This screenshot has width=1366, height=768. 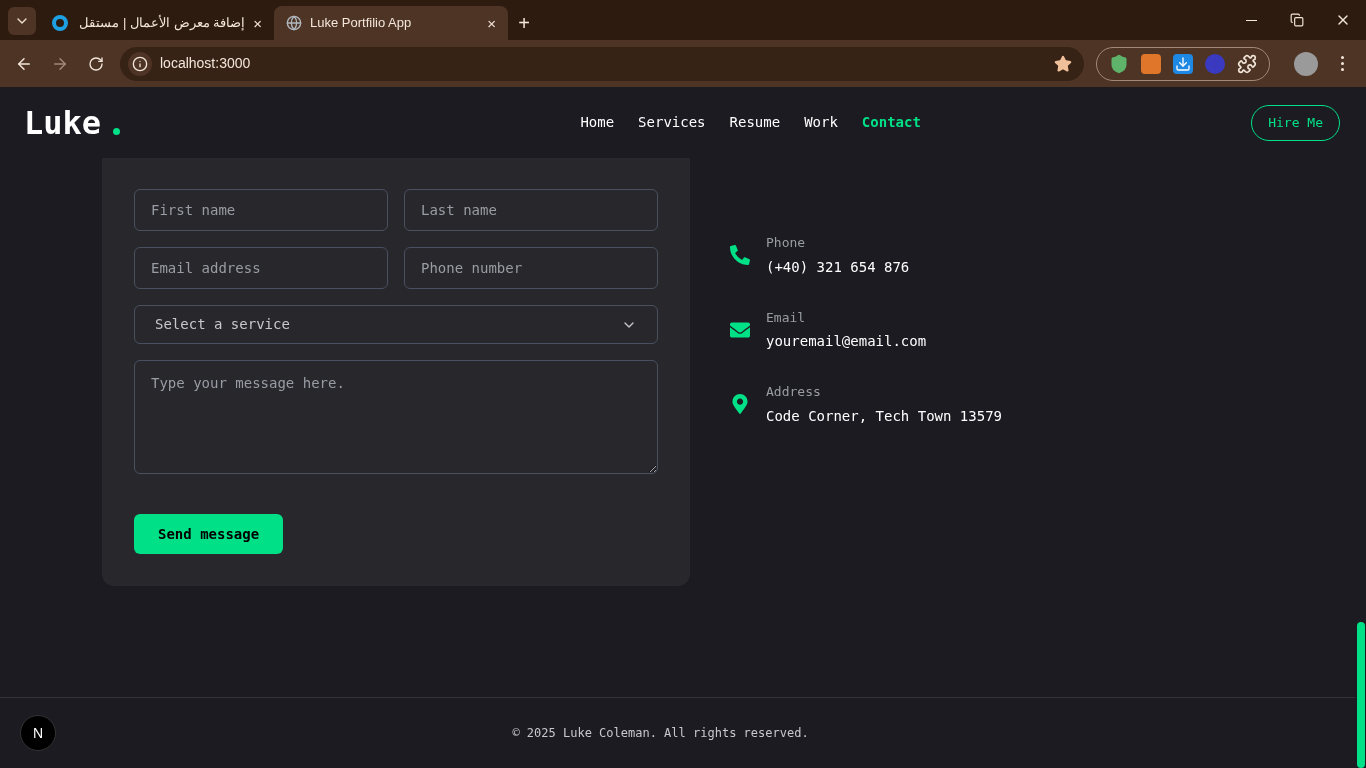 I want to click on send-message-button: Send message, so click(x=209, y=534).